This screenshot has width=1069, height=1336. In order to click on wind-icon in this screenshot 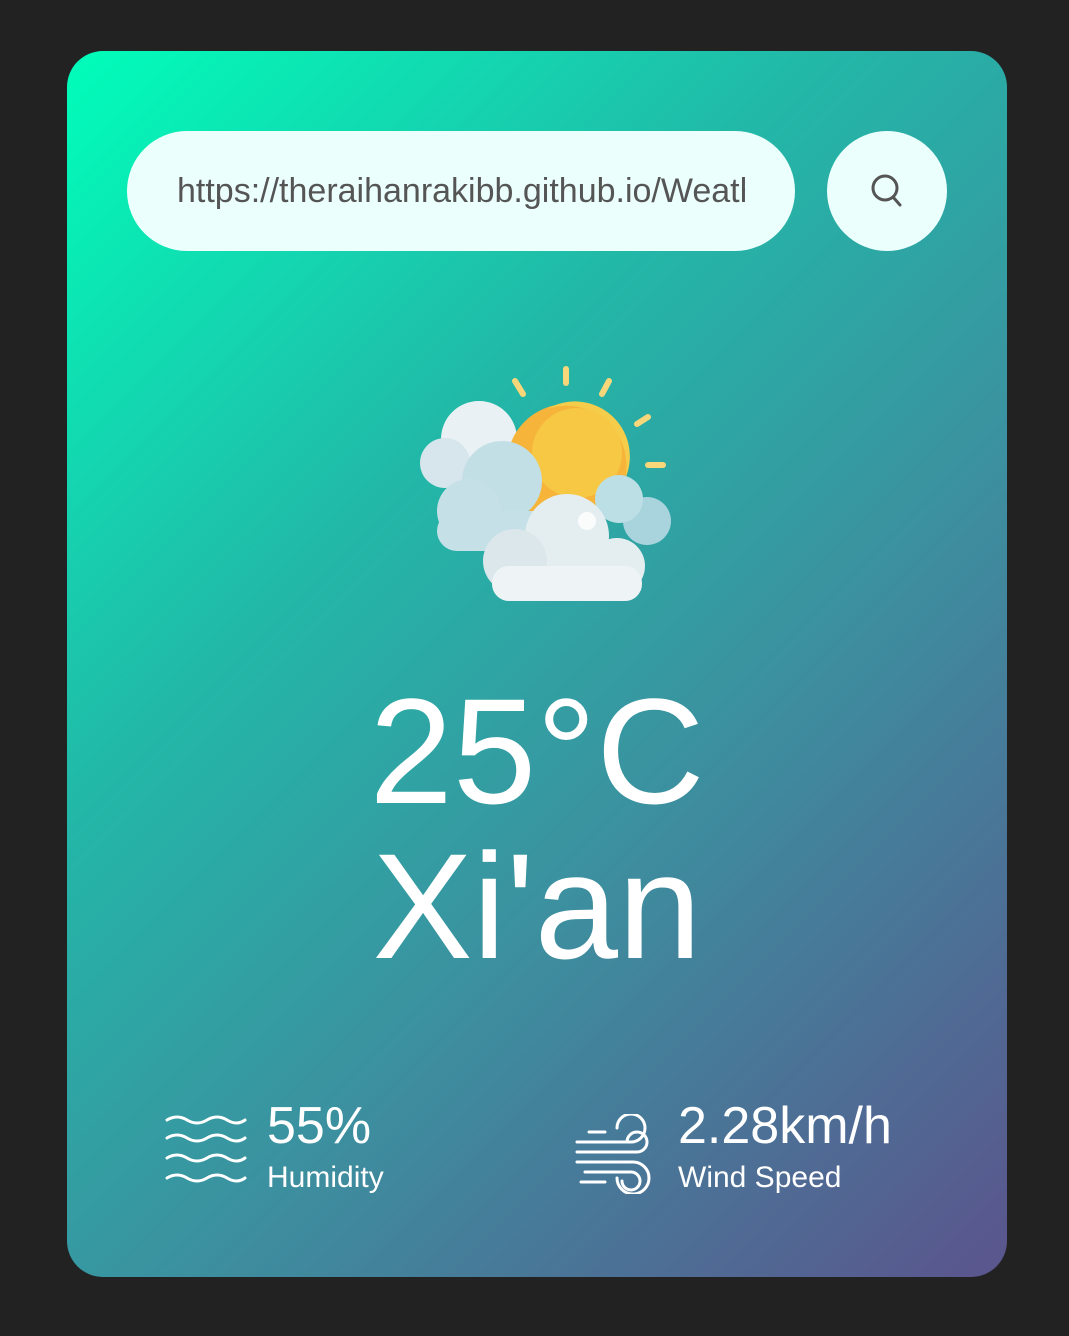, I will do `click(613, 1154)`.